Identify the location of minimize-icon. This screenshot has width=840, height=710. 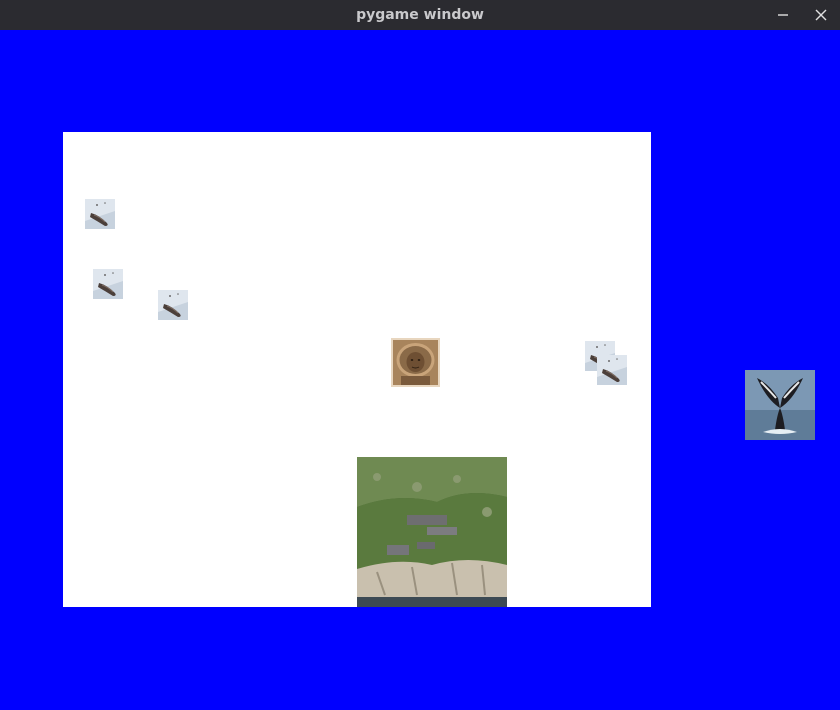
(783, 15).